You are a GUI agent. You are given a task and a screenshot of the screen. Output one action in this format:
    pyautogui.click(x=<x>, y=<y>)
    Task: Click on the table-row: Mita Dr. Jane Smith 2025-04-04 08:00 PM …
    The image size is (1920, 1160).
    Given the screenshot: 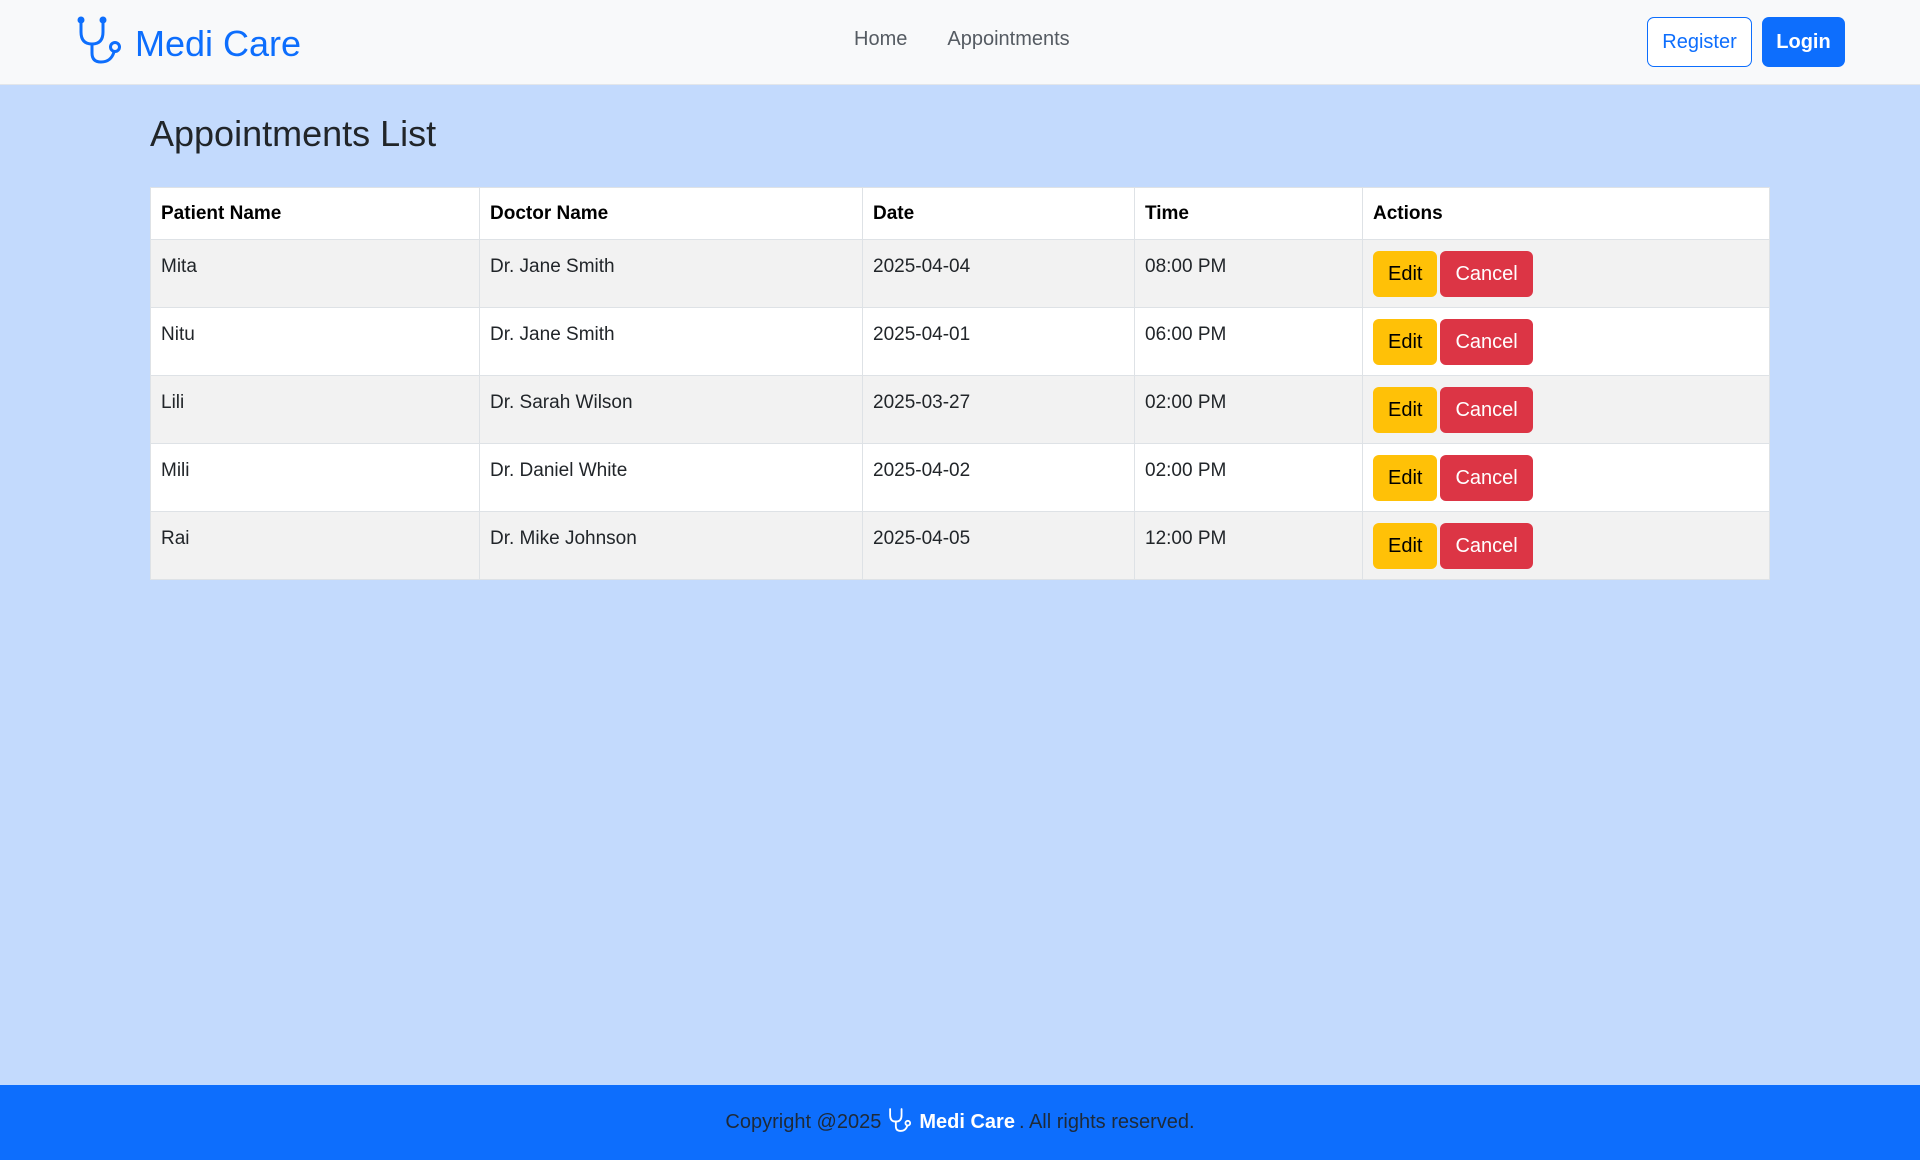 What is the action you would take?
    pyautogui.click(x=960, y=273)
    